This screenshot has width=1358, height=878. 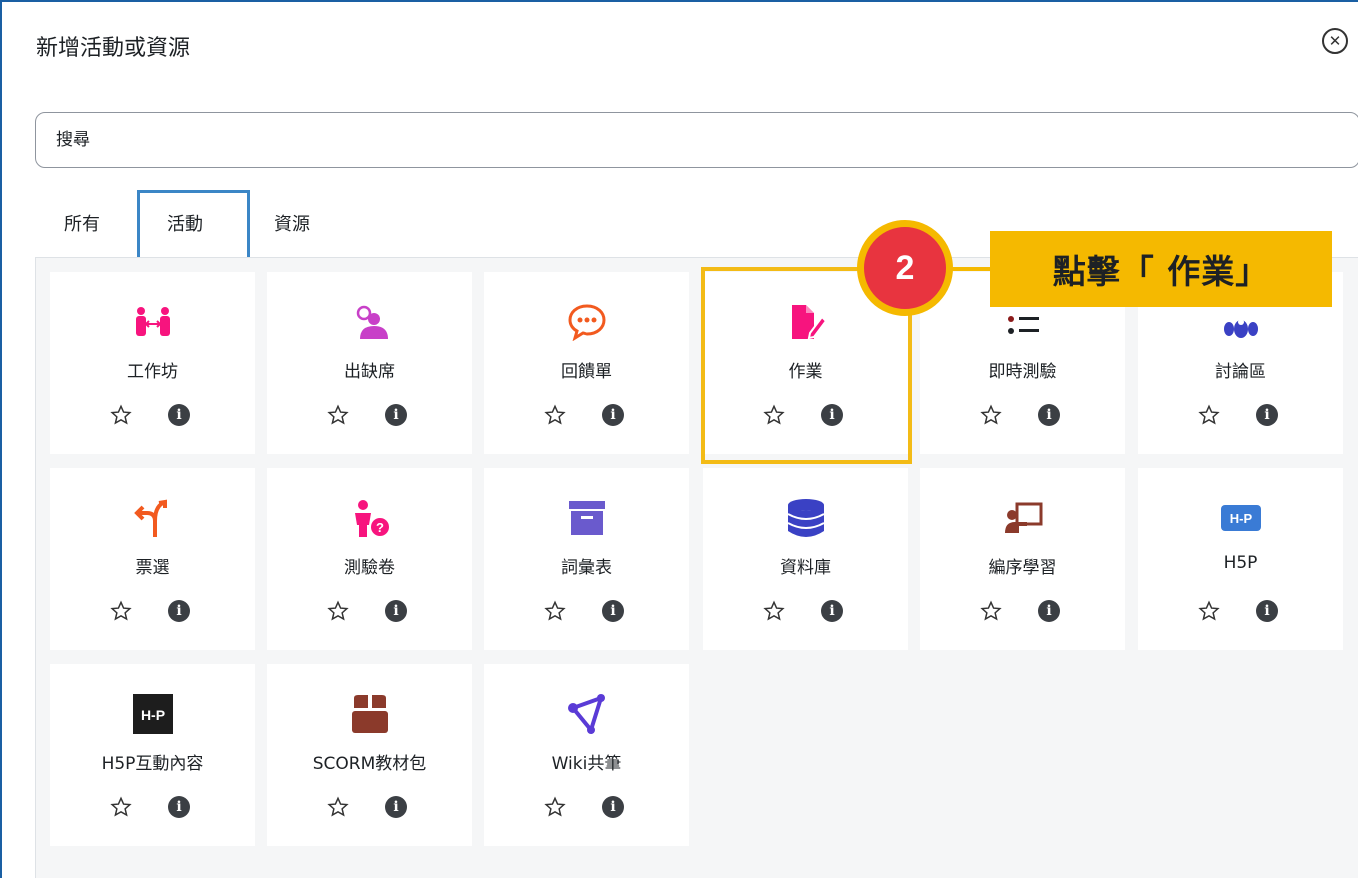 I want to click on activity-label: 出缺席, so click(x=369, y=372).